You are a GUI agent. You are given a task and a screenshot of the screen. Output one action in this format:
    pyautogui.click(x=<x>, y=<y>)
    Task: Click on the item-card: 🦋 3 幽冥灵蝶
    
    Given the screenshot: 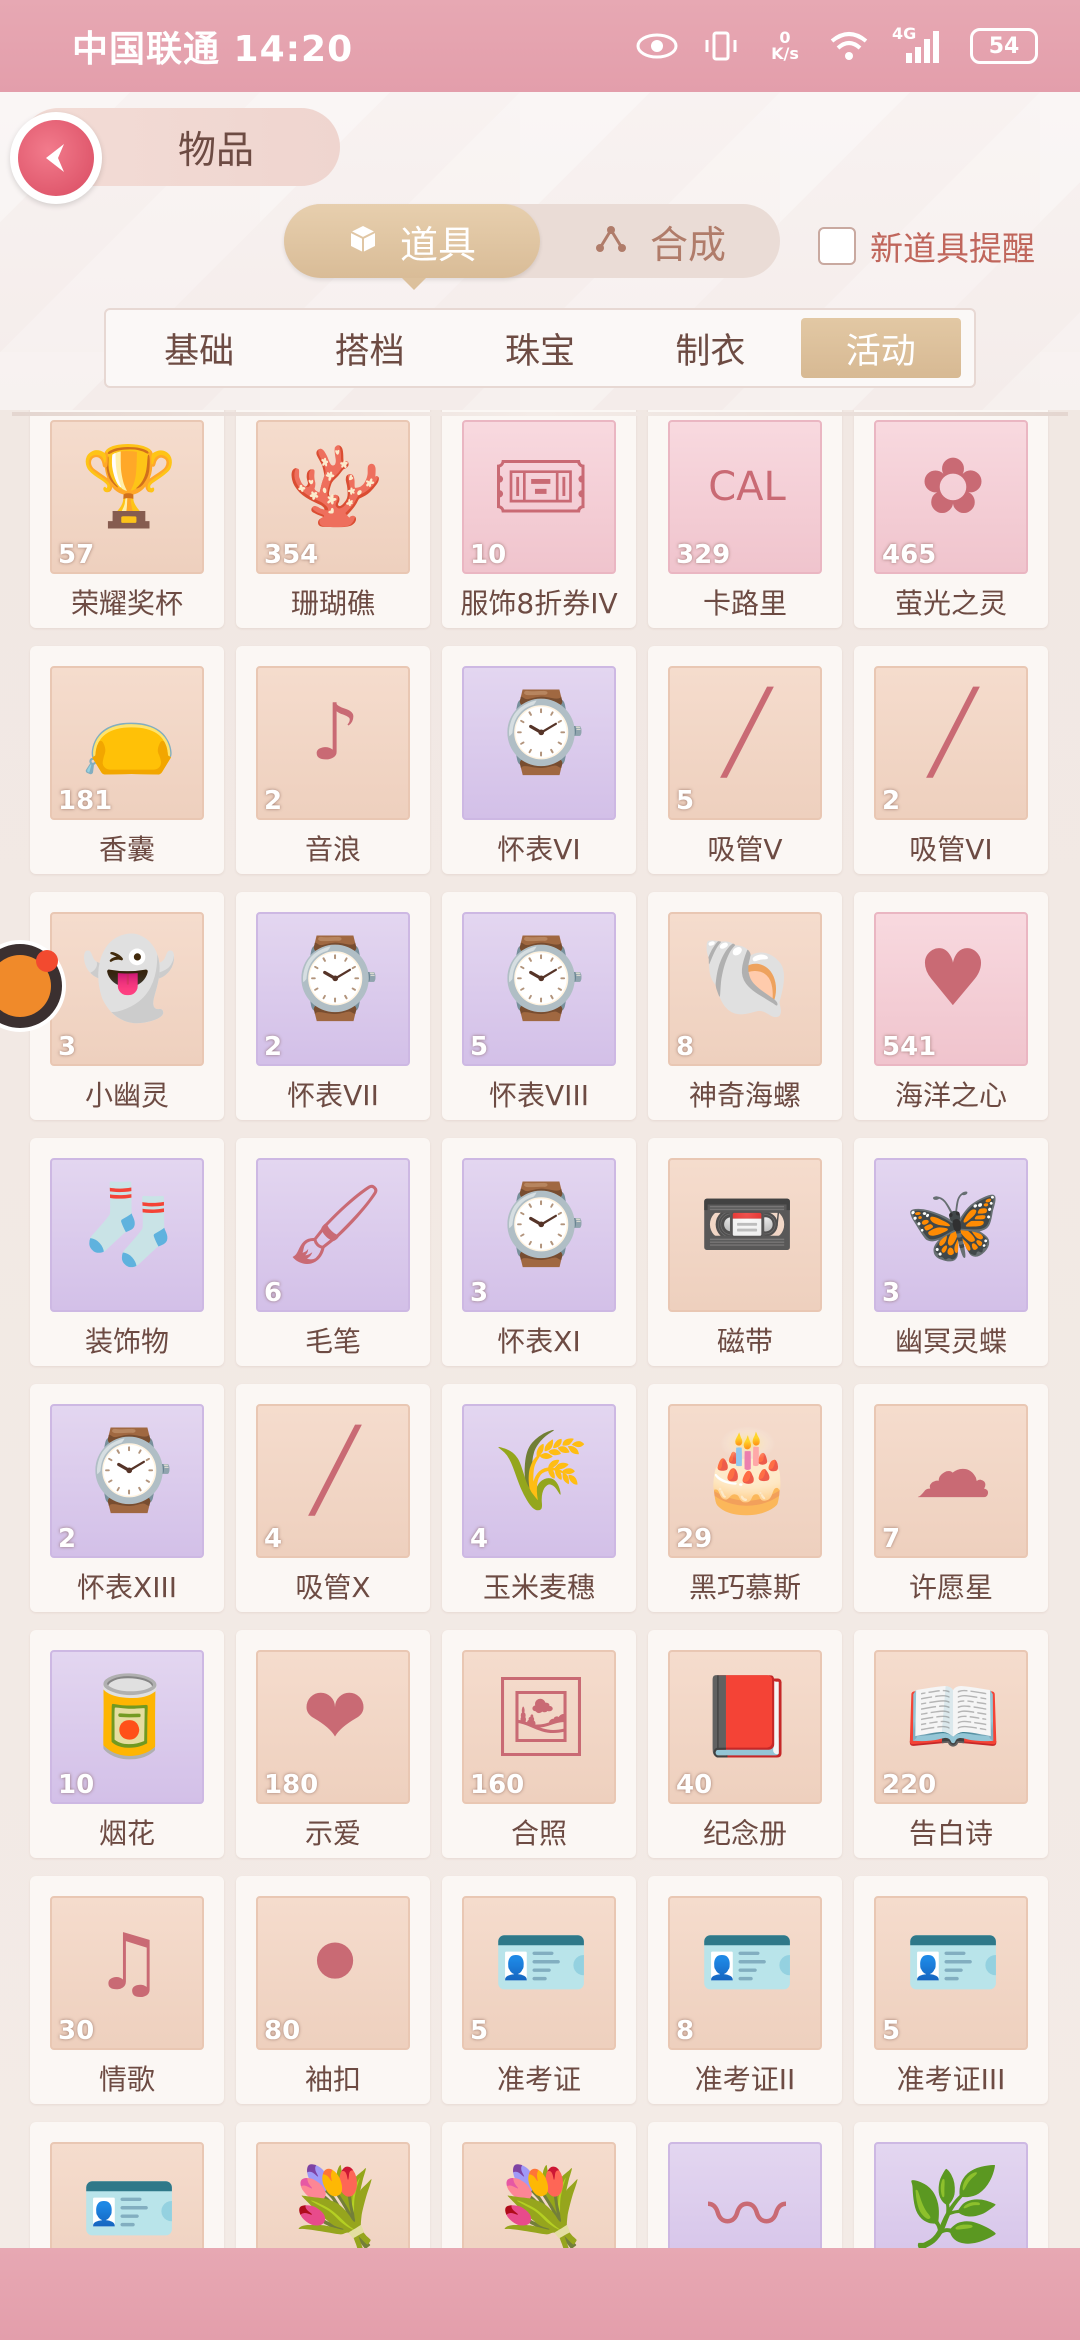 What is the action you would take?
    pyautogui.click(x=951, y=1252)
    